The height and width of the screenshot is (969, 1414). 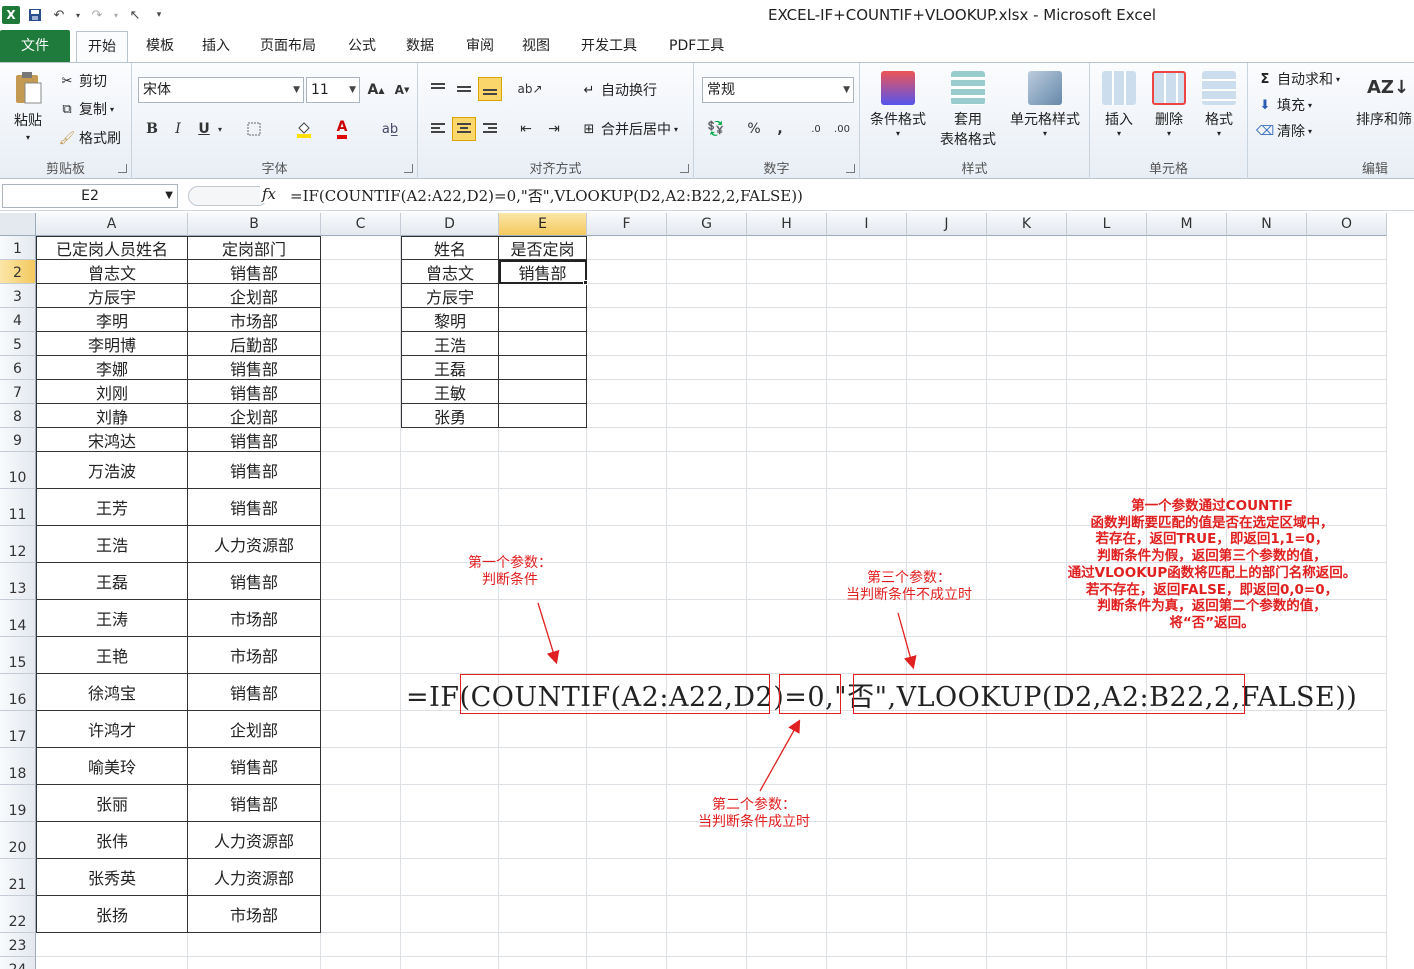 I want to click on cell-b12: 人力资源部, so click(x=254, y=544).